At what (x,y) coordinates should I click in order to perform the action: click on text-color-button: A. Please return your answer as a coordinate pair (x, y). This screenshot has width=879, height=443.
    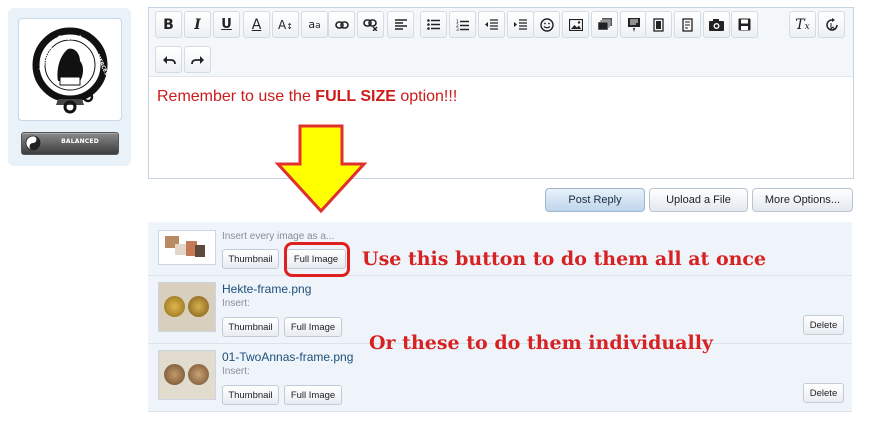
    Looking at the image, I should click on (256, 24).